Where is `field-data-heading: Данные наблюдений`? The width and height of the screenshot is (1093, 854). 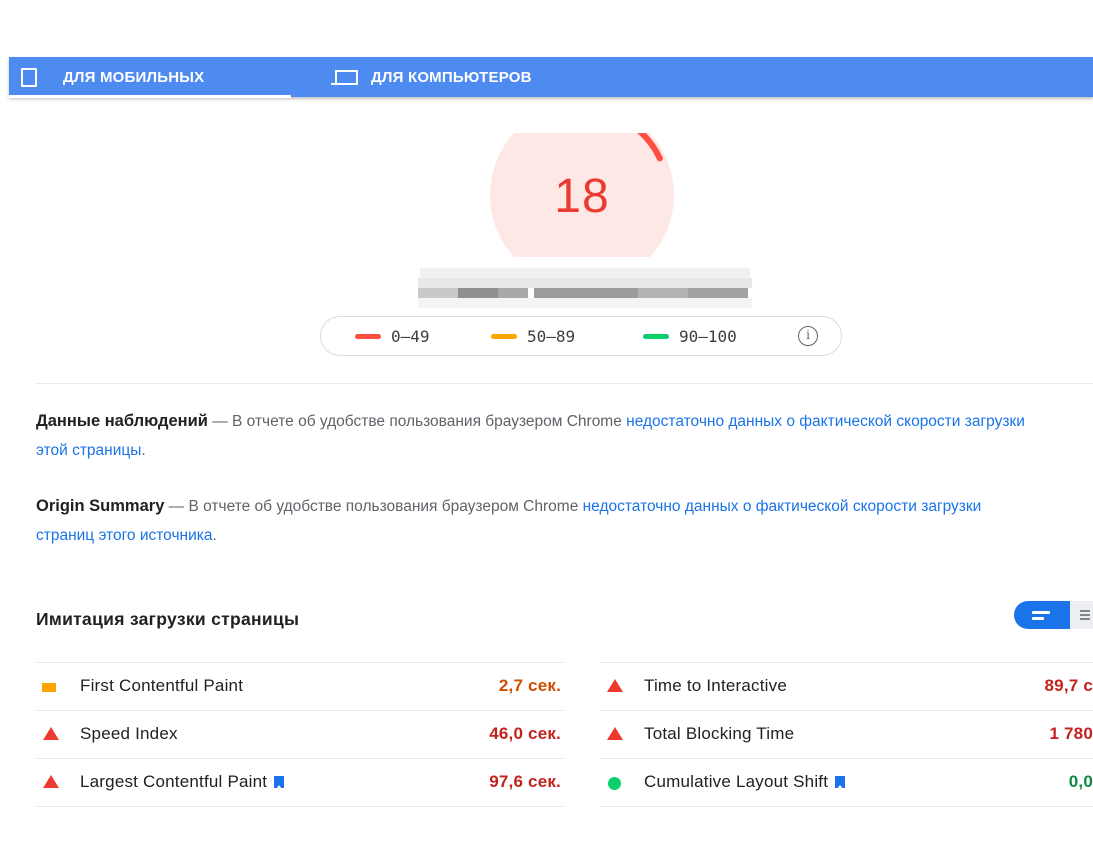 field-data-heading: Данные наблюдений is located at coordinates (122, 421).